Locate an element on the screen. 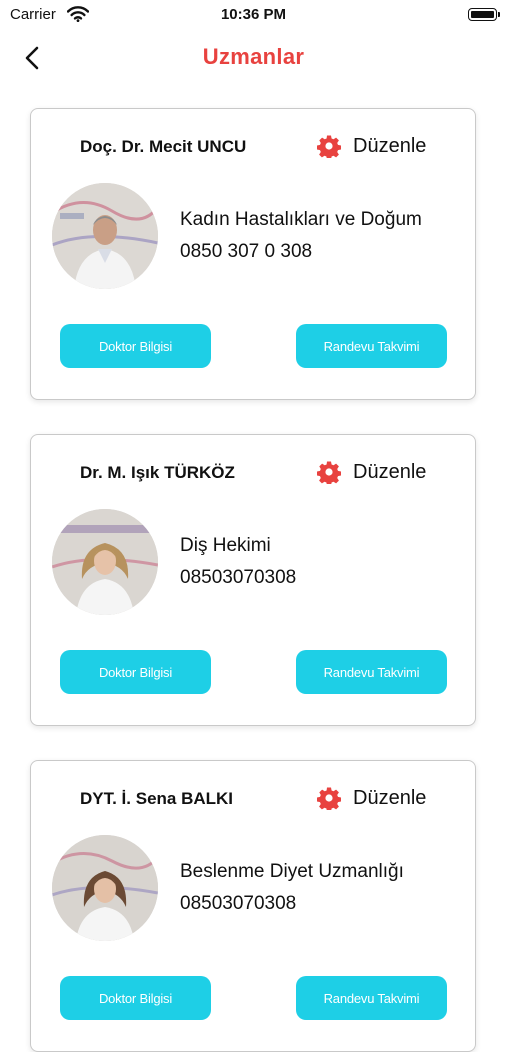 This screenshot has width=507, height=1052. expert-specialty: Diş Hekimi is located at coordinates (225, 545).